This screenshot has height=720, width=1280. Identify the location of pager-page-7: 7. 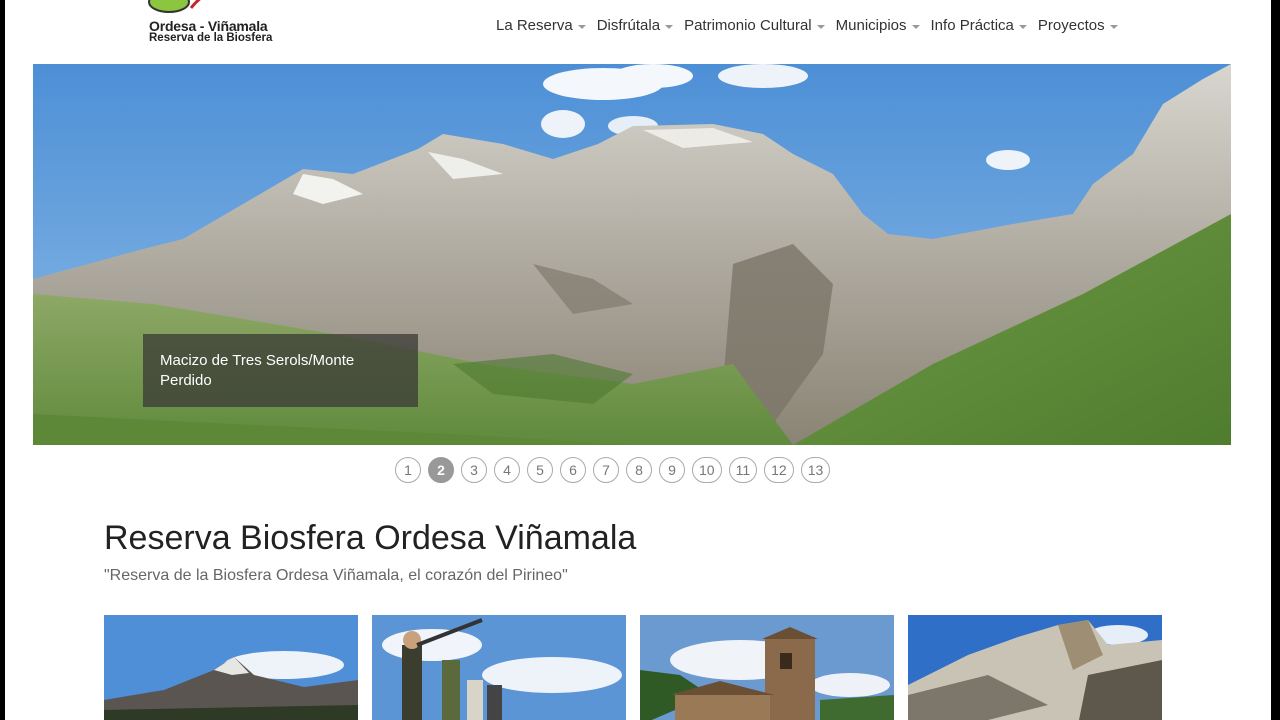
(606, 470).